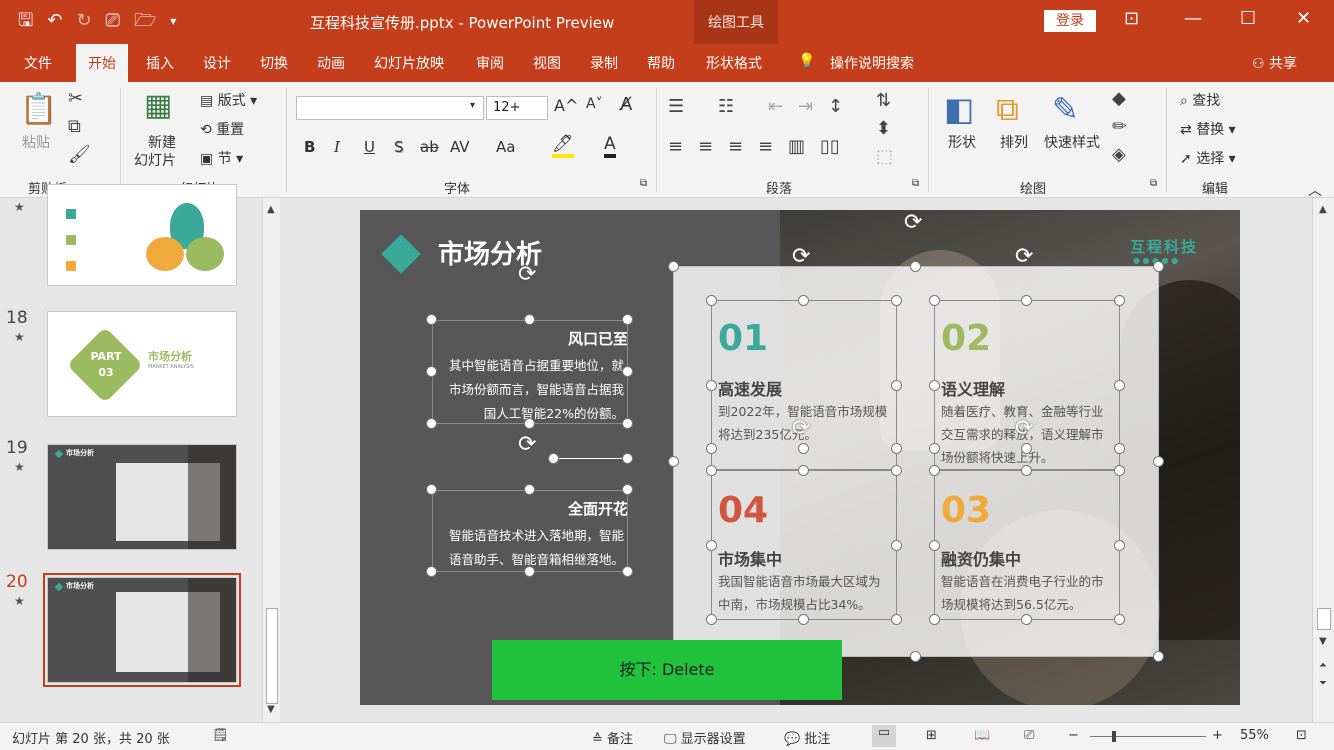 Image resolution: width=1334 pixels, height=750 pixels. I want to click on quick-styles-button: 快速样式, so click(1072, 142).